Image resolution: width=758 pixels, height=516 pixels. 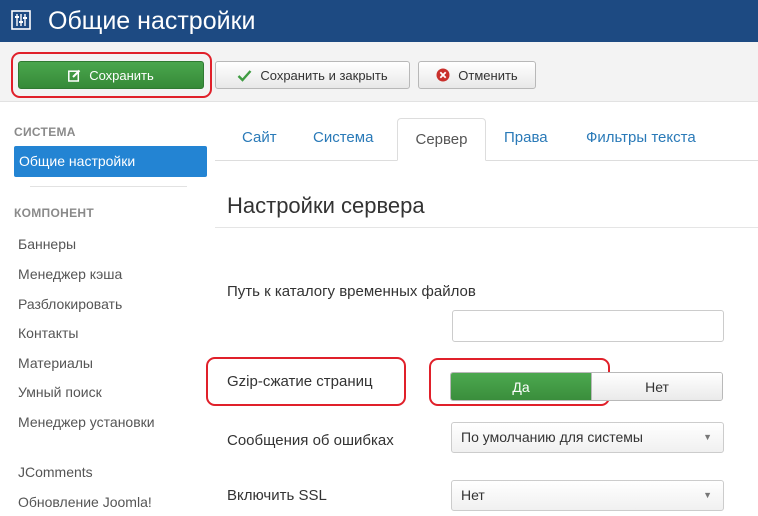 What do you see at coordinates (441, 139) in the screenshot?
I see `tab-server: Сервер` at bounding box center [441, 139].